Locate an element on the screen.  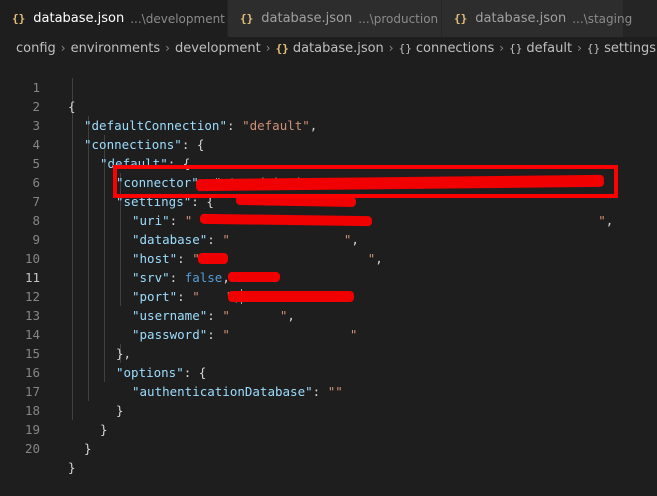
code-line: 3 "connections": { is located at coordinates (328, 124).